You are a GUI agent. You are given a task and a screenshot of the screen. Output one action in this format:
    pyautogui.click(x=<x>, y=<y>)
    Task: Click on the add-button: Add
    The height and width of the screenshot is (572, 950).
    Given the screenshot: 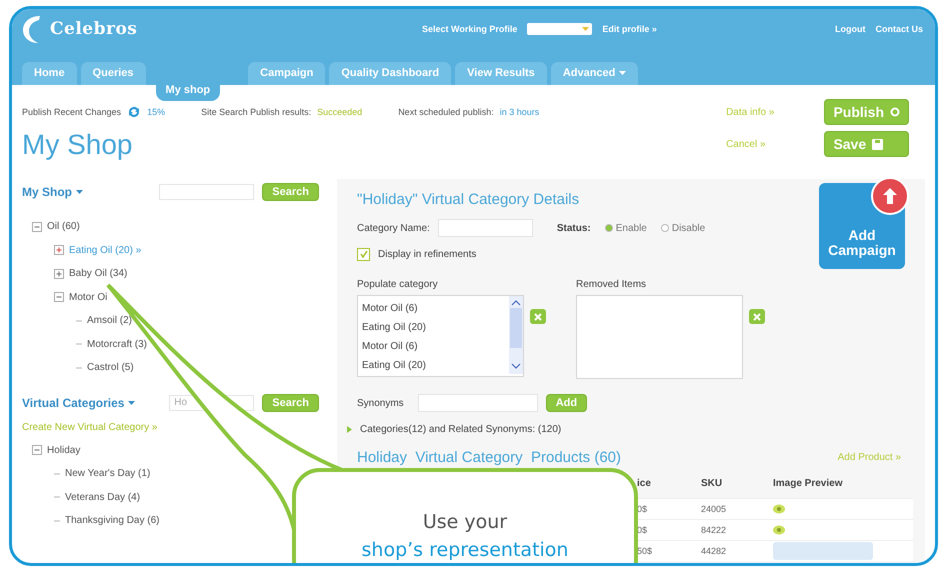 What is the action you would take?
    pyautogui.click(x=567, y=403)
    